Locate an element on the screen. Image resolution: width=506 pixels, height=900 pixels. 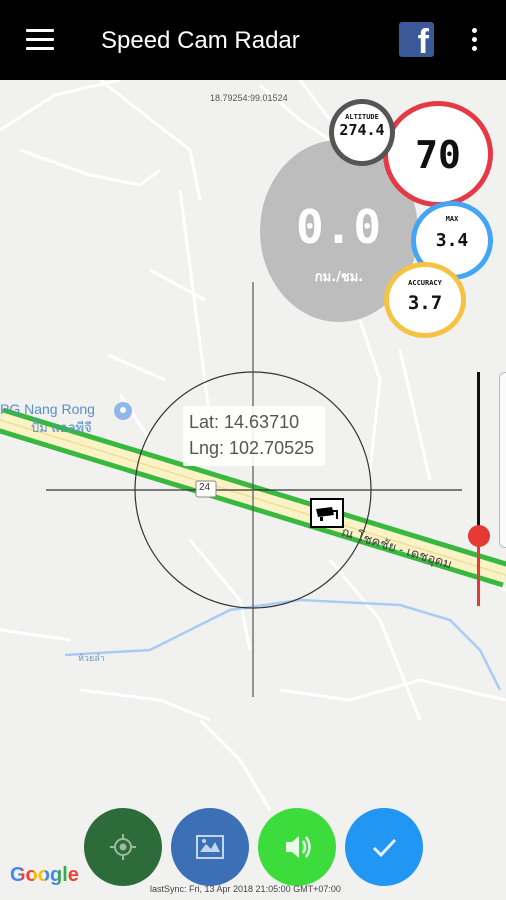
map-type-button is located at coordinates (210, 847).